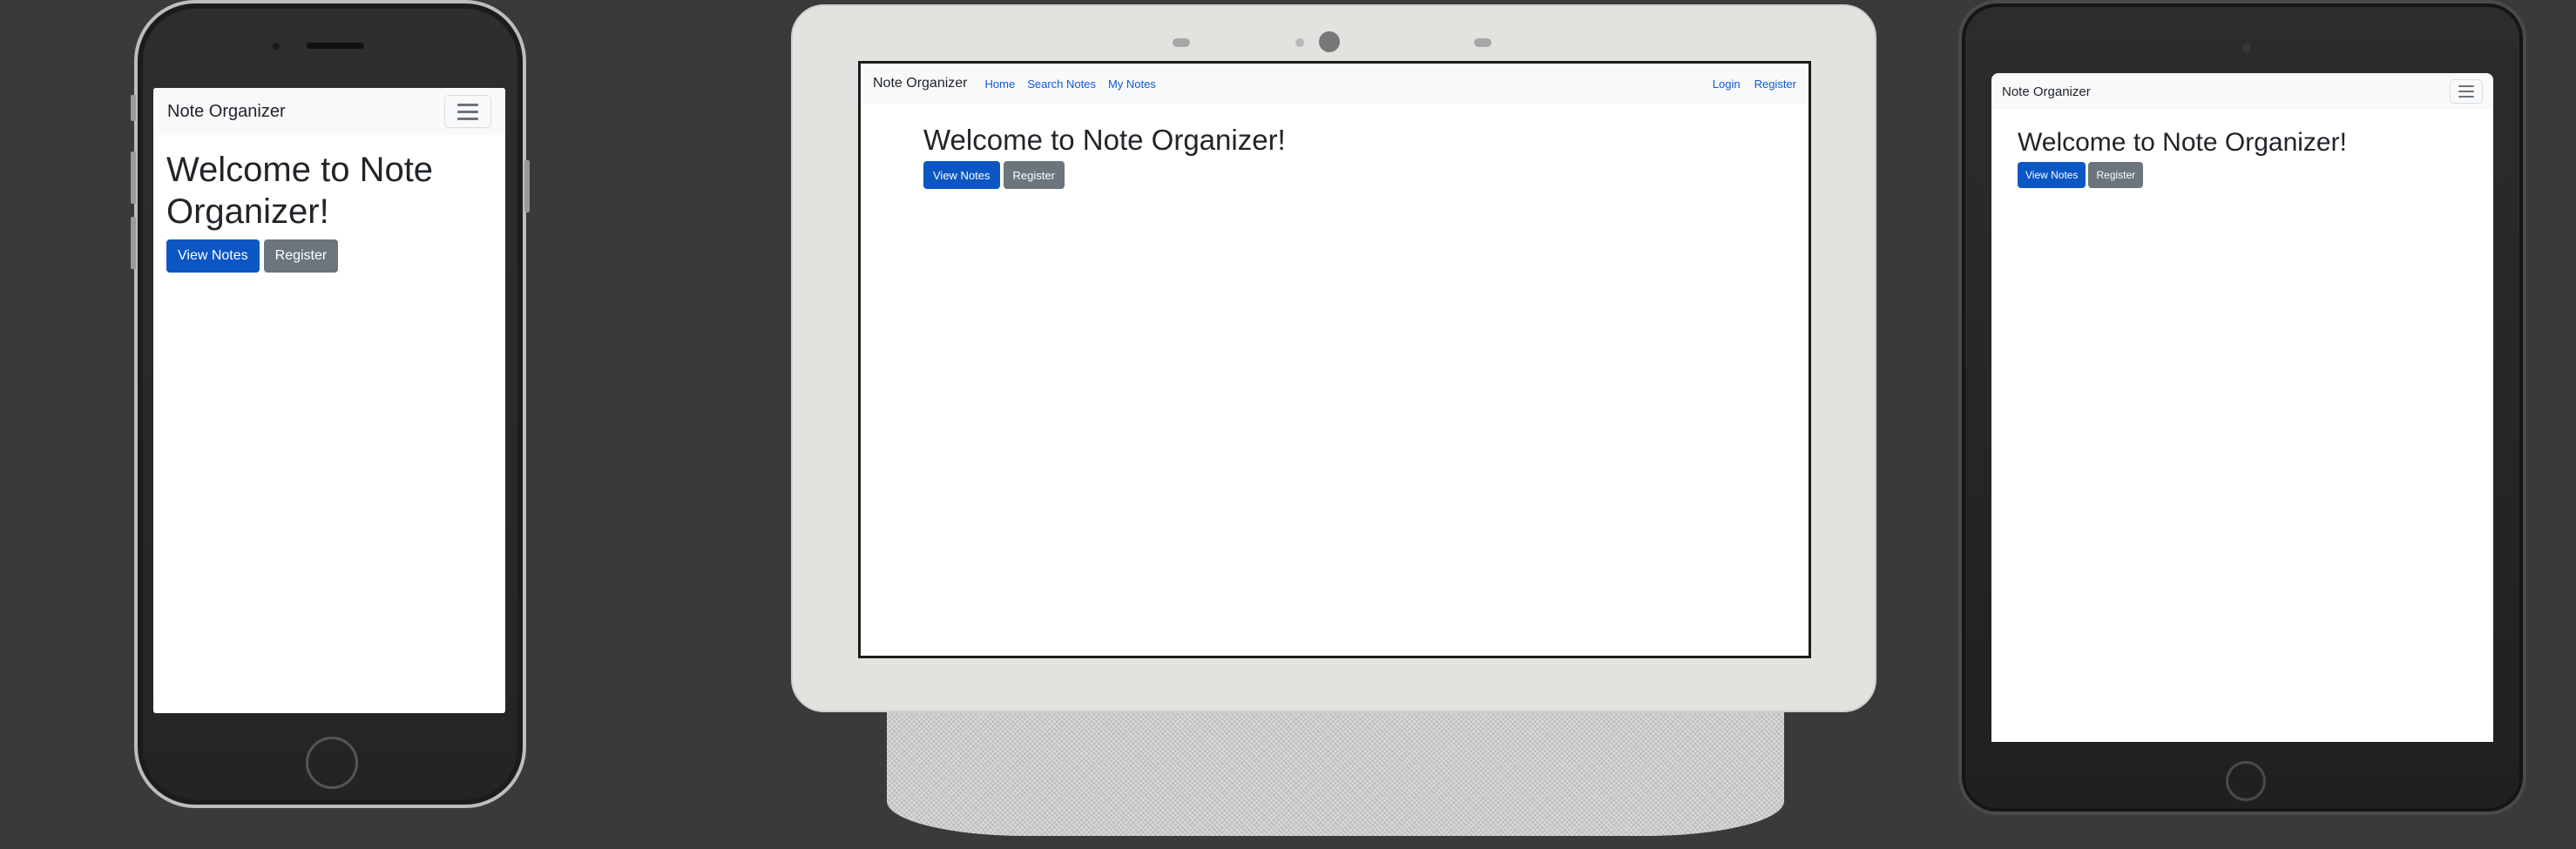 The height and width of the screenshot is (849, 2576). I want to click on phone-mute-switch, so click(133, 108).